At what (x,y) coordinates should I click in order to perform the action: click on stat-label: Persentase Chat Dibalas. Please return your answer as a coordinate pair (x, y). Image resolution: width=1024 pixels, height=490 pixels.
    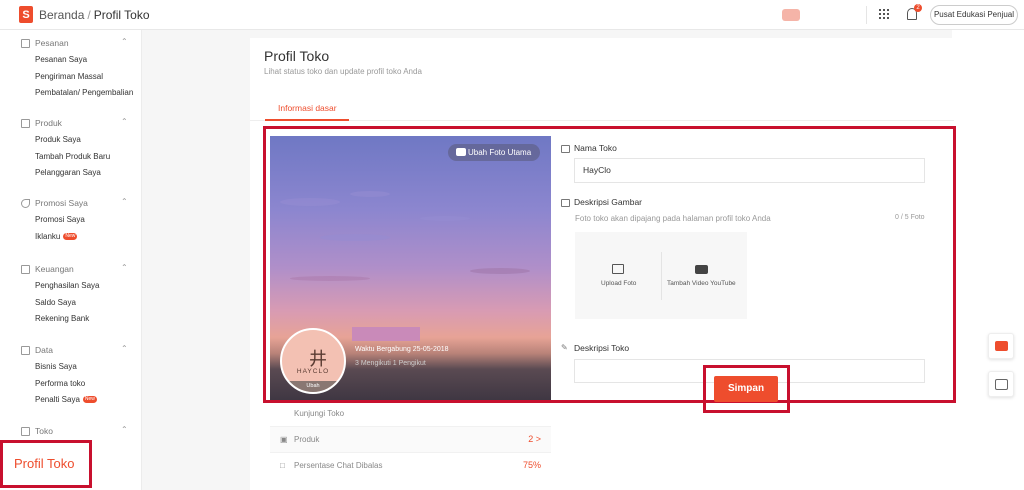
    Looking at the image, I should click on (338, 465).